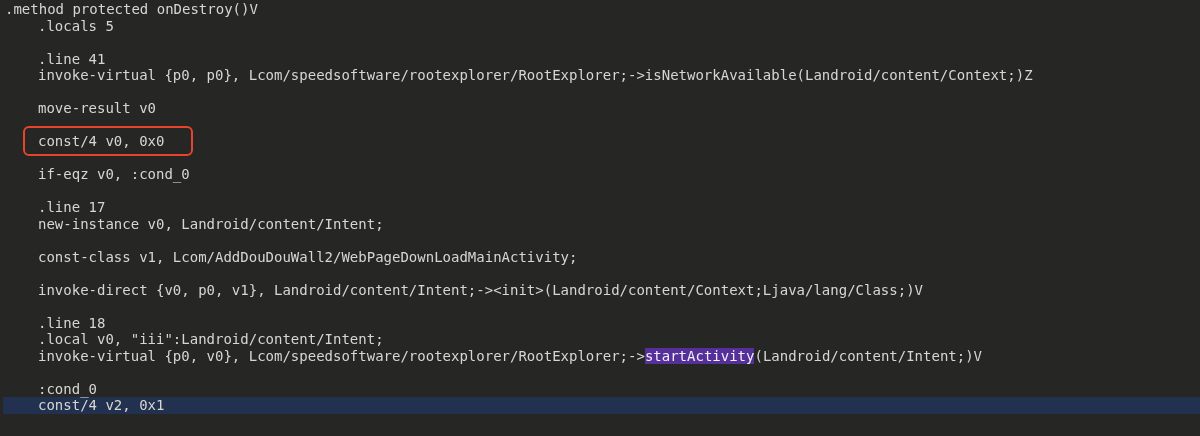 This screenshot has width=1200, height=436. What do you see at coordinates (308, 256) in the screenshot?
I see `code-line: const-class v1, Lcom/AddDouDouWall2/WebPageDownLoadMainActivity;` at bounding box center [308, 256].